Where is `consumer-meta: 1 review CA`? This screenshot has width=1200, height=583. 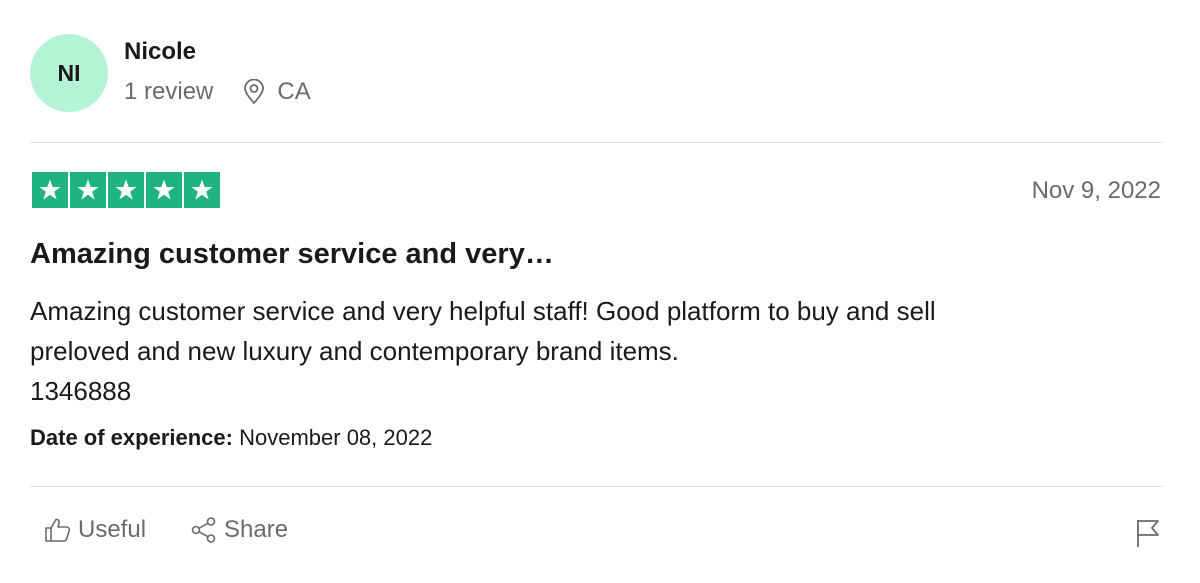
consumer-meta: 1 review CA is located at coordinates (217, 92).